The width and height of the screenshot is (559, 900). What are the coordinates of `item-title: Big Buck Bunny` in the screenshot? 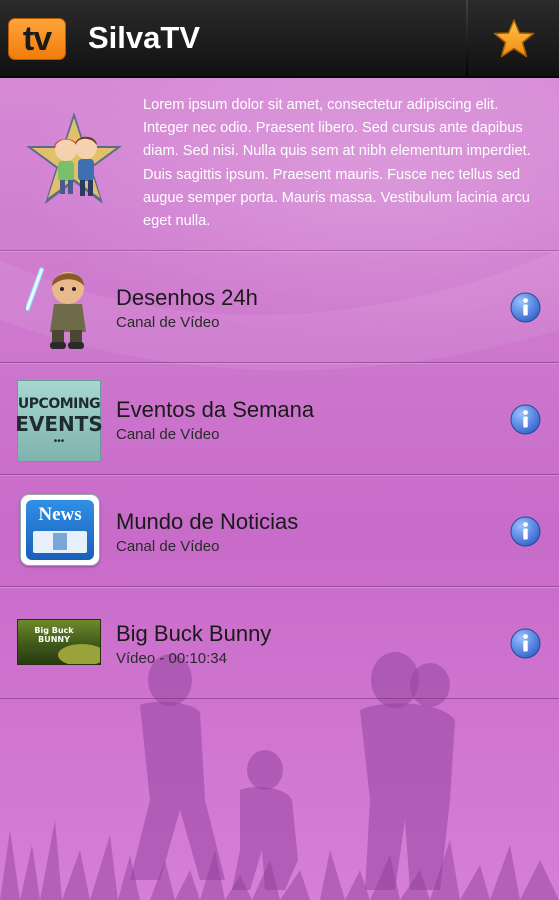 It's located at (194, 633).